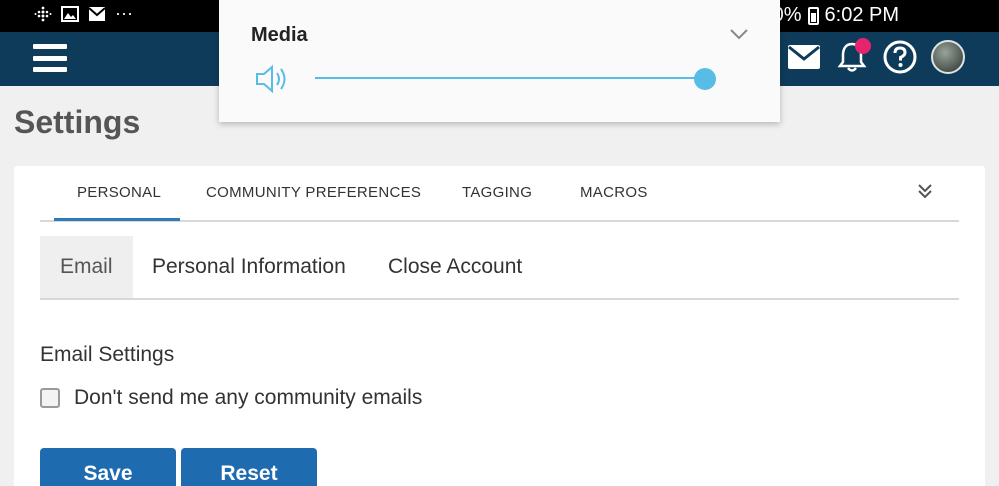  I want to click on sub-tabs: Email Personal Information Close Account, so click(499, 268).